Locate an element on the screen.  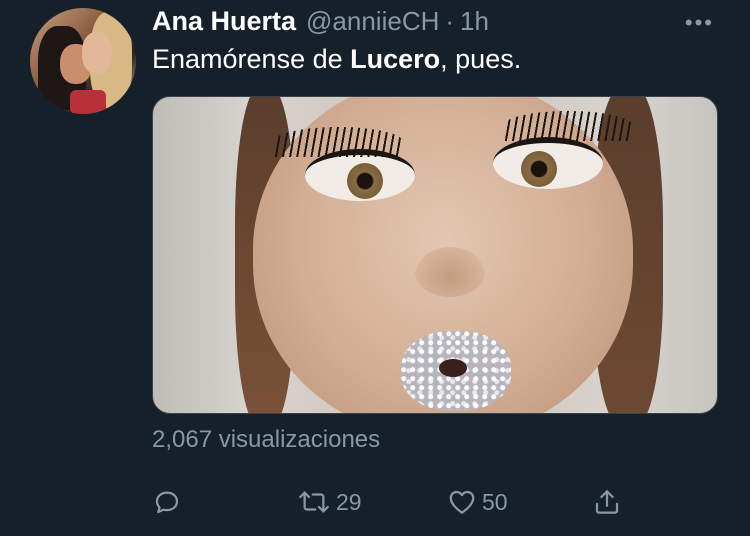
tweet-text-bold: Lucero is located at coordinates (395, 59).